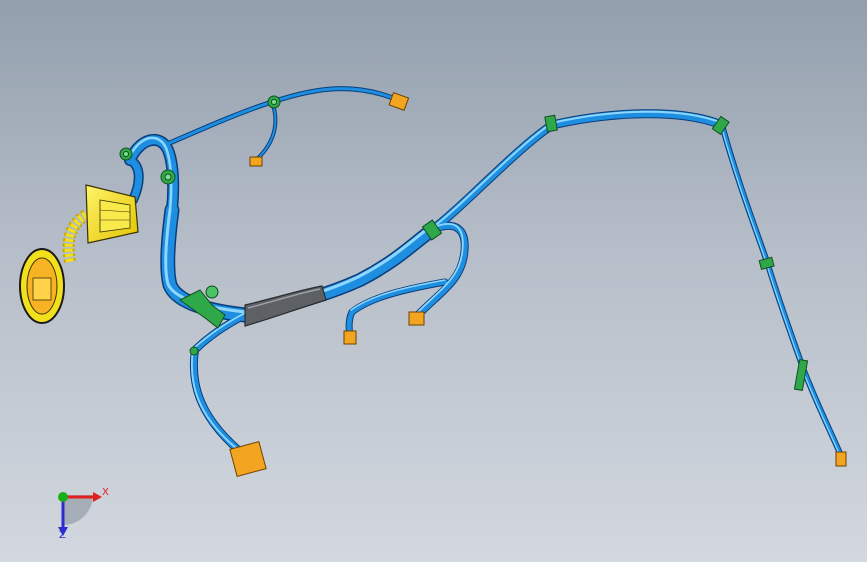  Describe the element at coordinates (79, 254) in the screenshot. I see `yellow-housing` at that location.